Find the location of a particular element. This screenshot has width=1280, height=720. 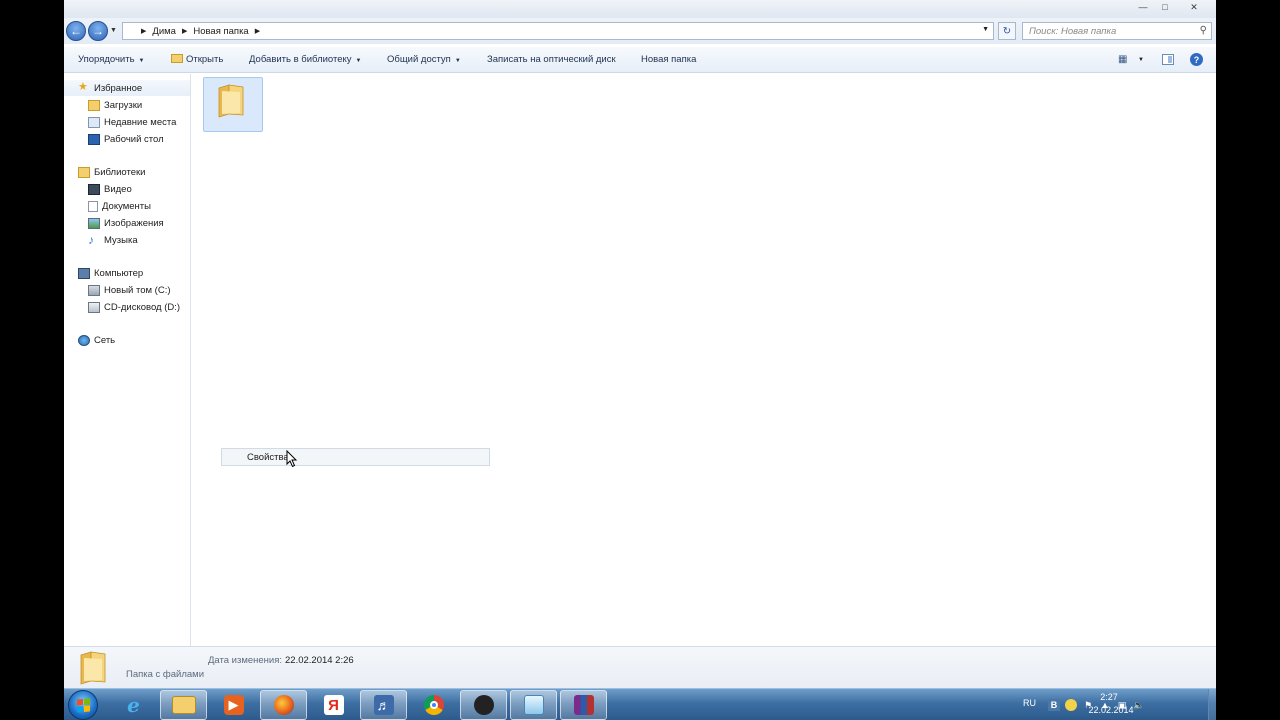

add-library-label: Добавить в библиотеку is located at coordinates (300, 59).